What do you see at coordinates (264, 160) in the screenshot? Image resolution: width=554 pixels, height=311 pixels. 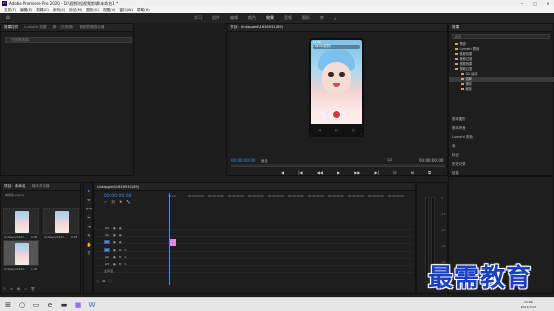 I see `zoom-select: 适合` at bounding box center [264, 160].